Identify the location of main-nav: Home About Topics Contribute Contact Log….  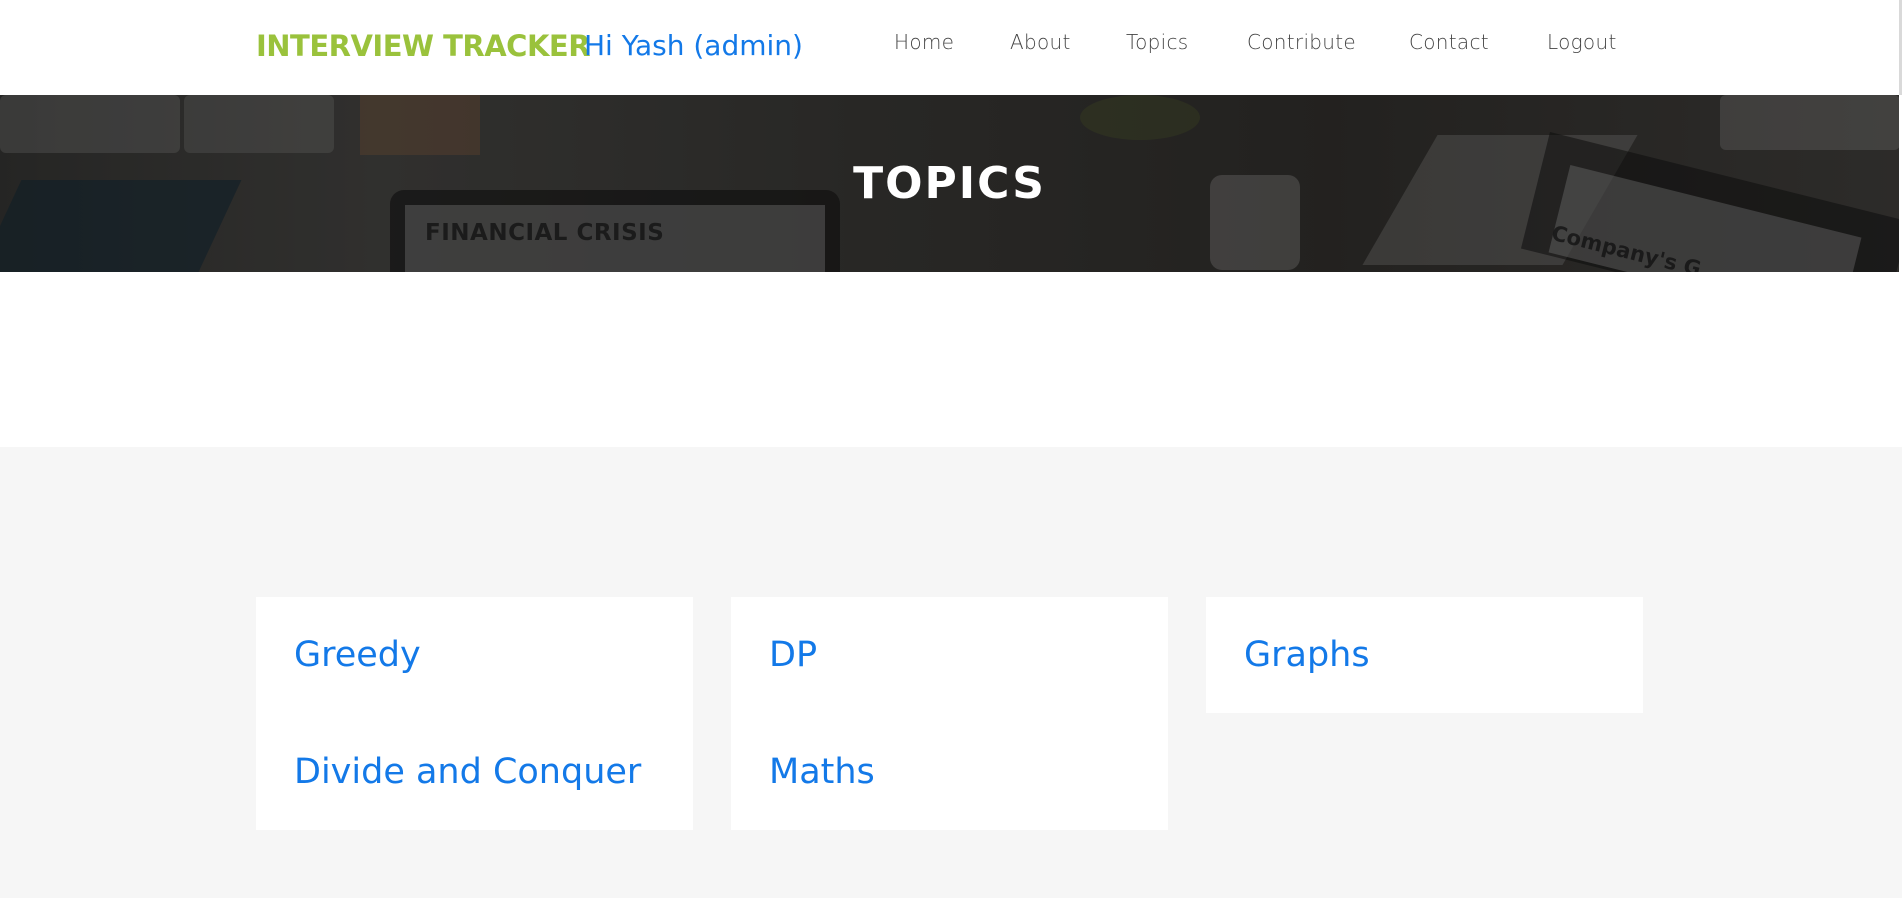
(951, 45).